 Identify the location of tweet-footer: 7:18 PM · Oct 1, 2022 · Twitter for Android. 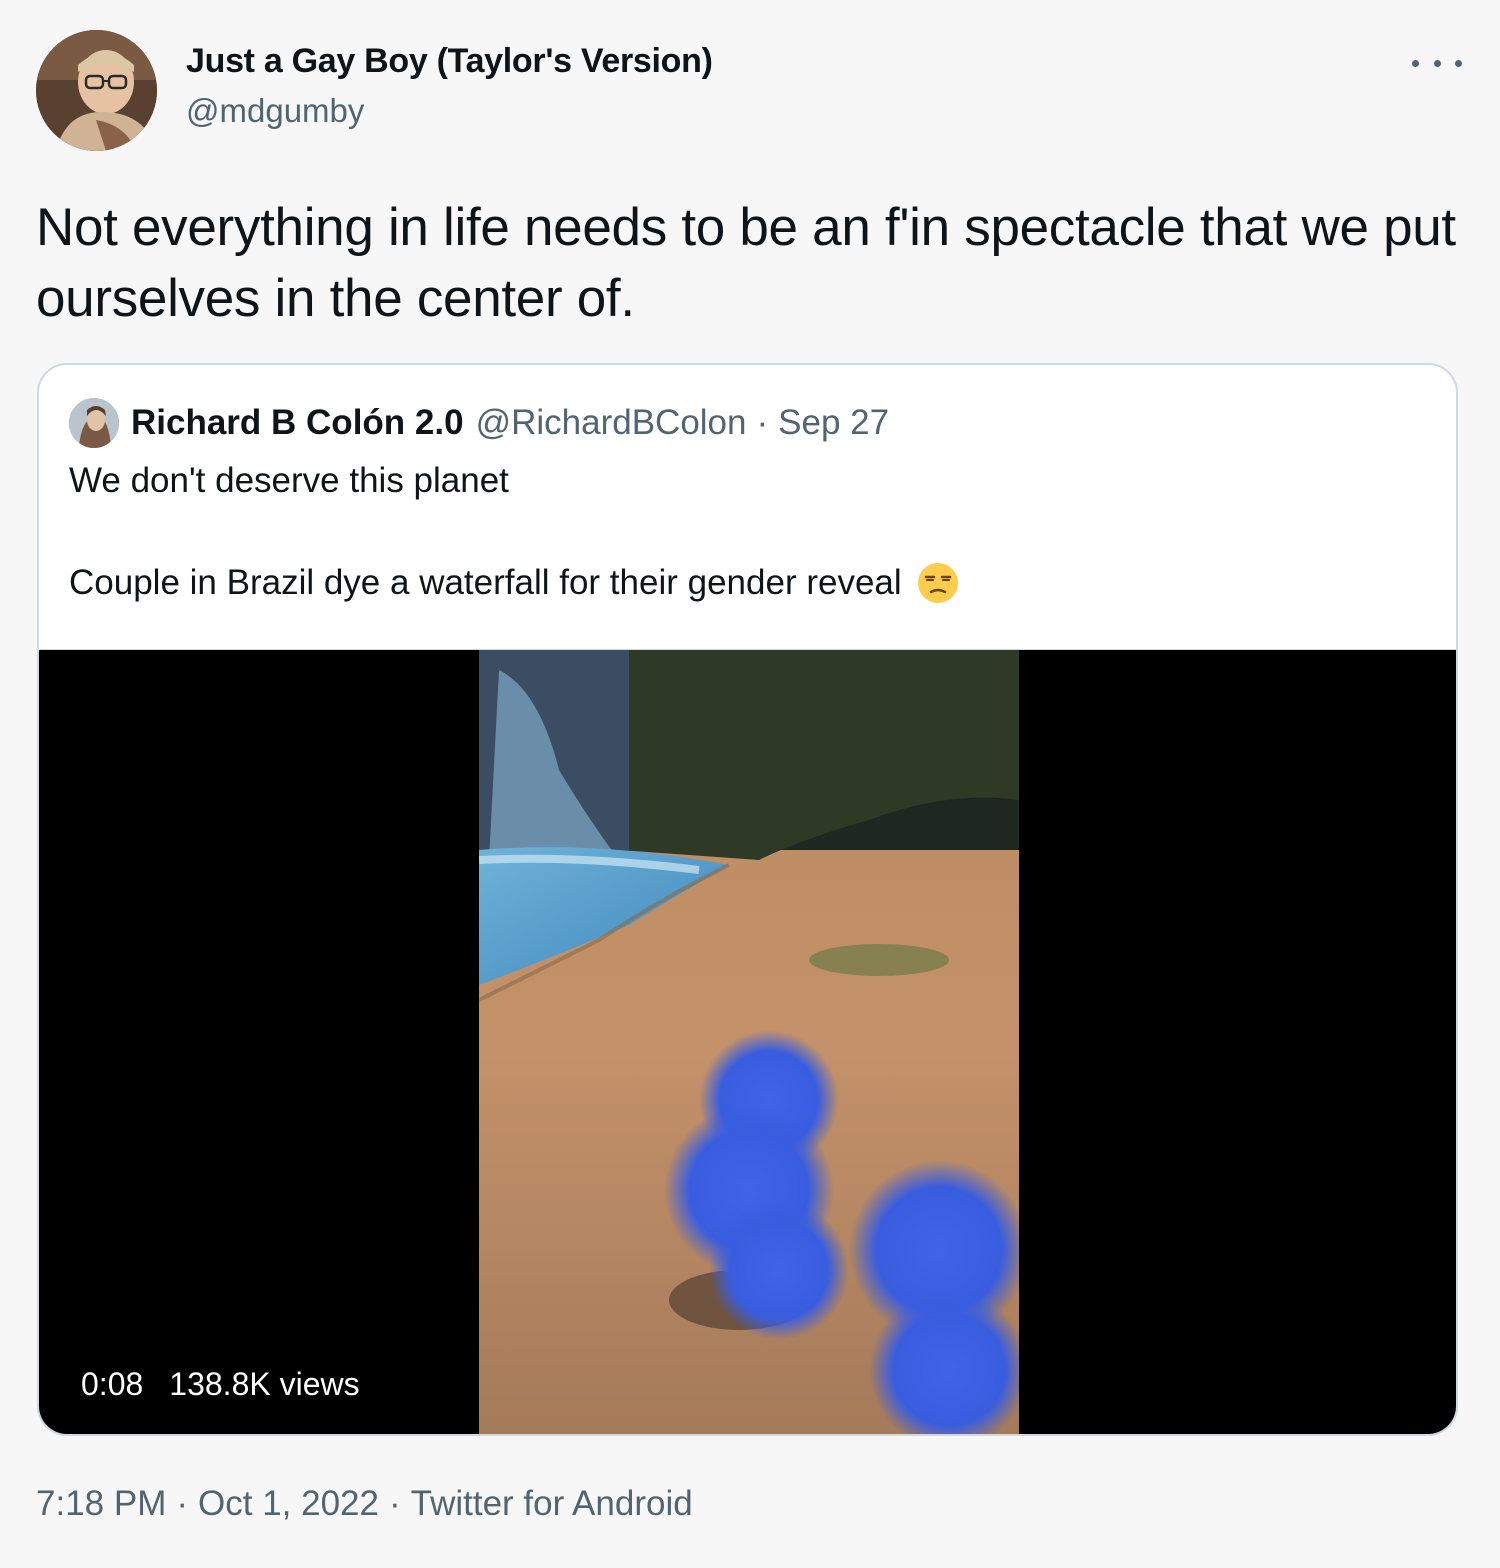
(364, 1504).